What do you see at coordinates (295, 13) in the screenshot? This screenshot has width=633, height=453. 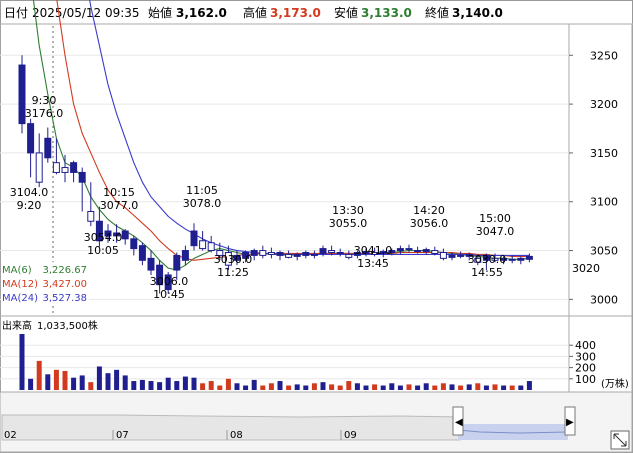 I see `high-value: 3,173.0` at bounding box center [295, 13].